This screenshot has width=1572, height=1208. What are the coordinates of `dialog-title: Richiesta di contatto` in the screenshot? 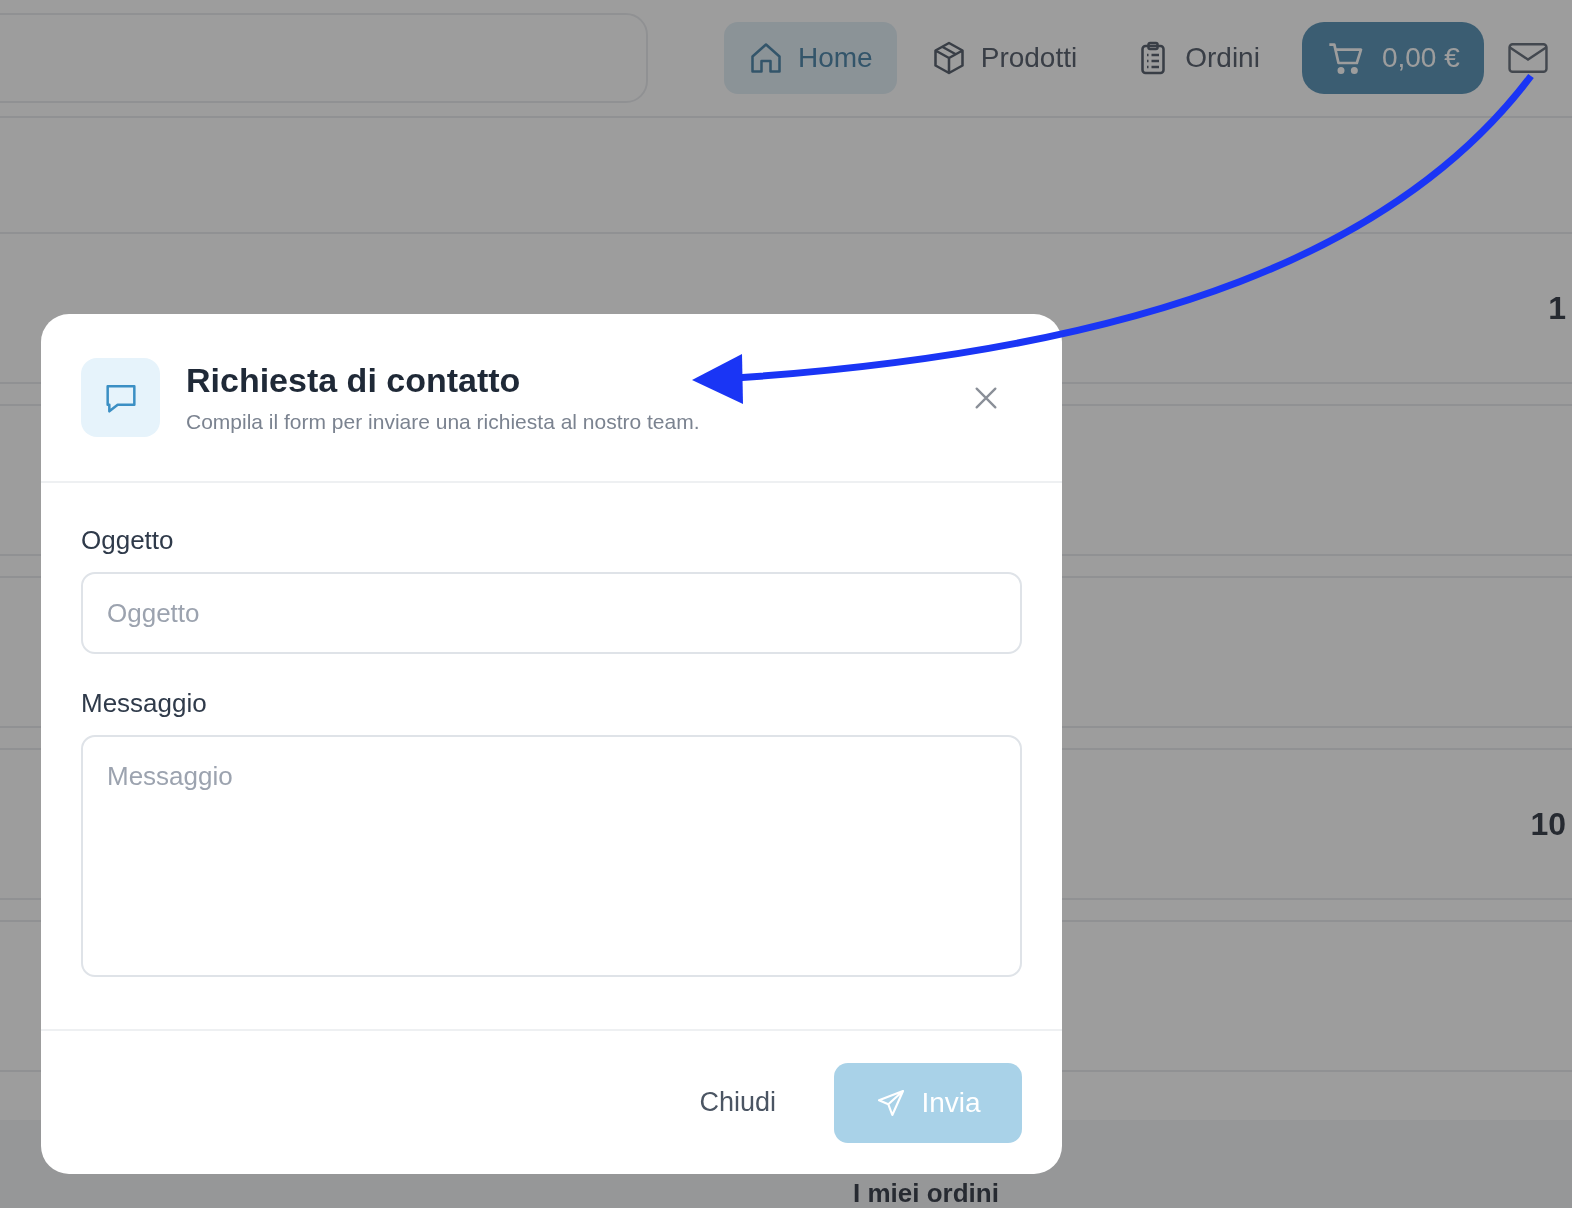 It's located at (354, 380).